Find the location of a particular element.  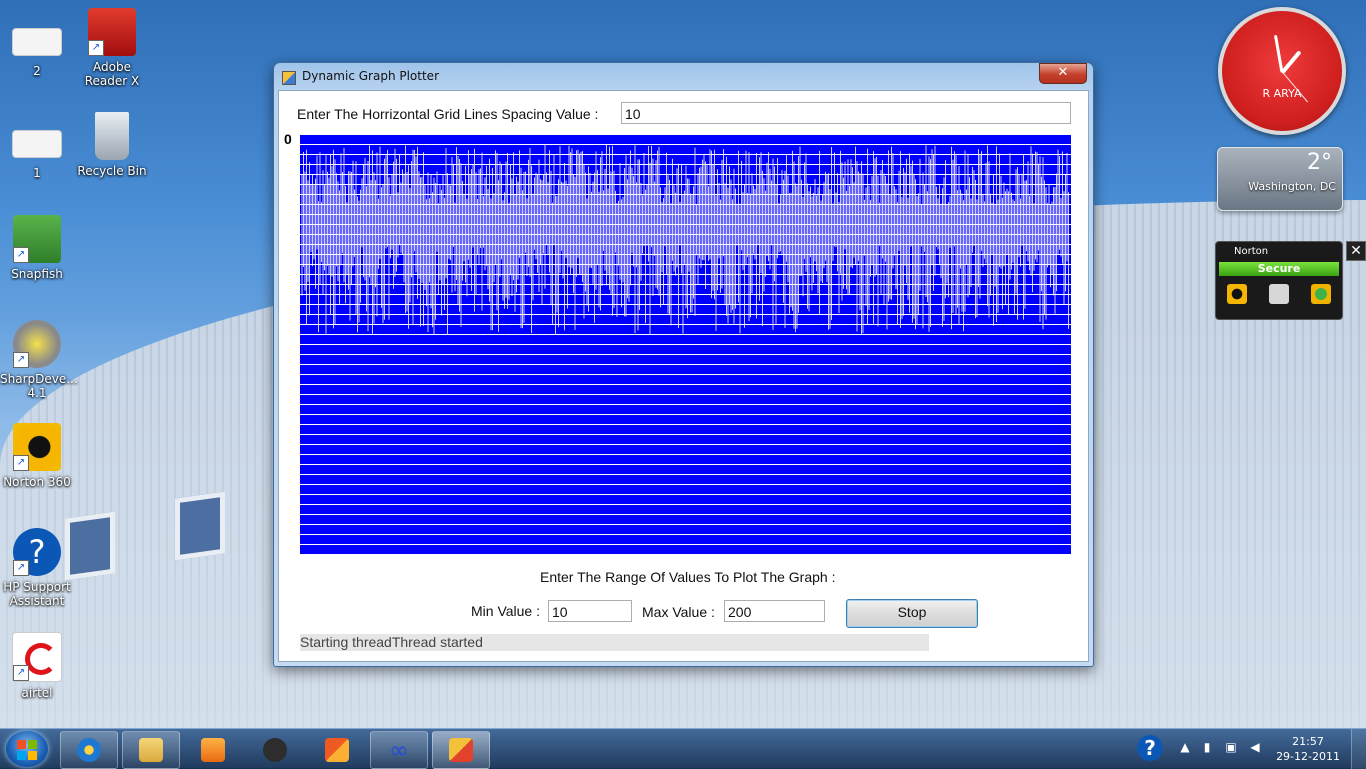

grid-spacing-input: 10 is located at coordinates (846, 113).